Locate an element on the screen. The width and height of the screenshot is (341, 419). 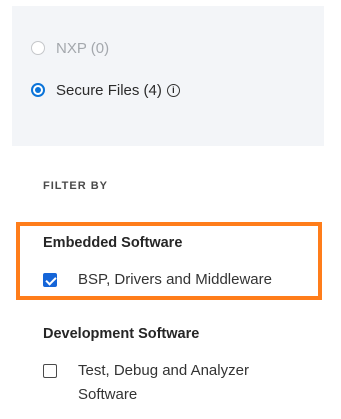
checkbox-unchecked is located at coordinates (50, 371).